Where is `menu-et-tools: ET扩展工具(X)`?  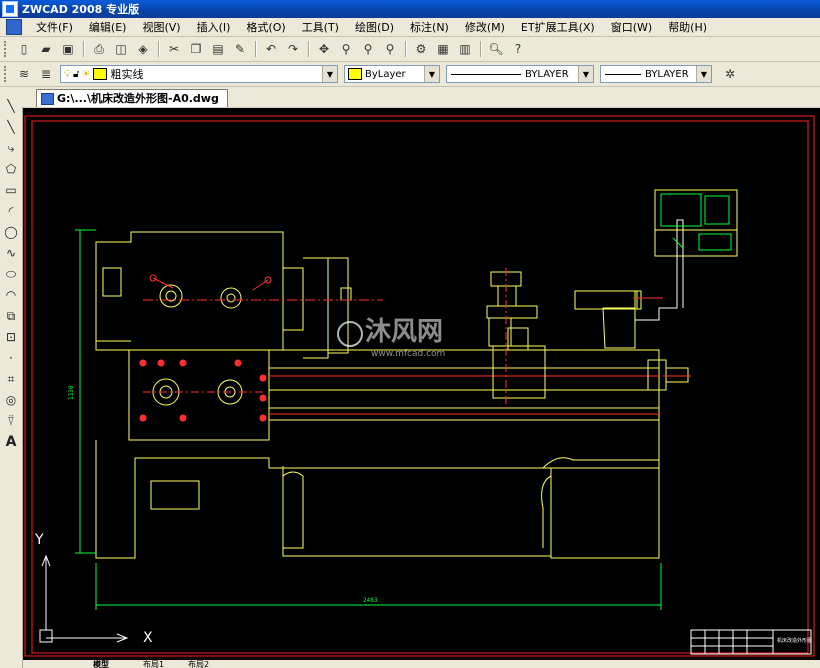
menu-et-tools: ET扩展工具(X) is located at coordinates (558, 27).